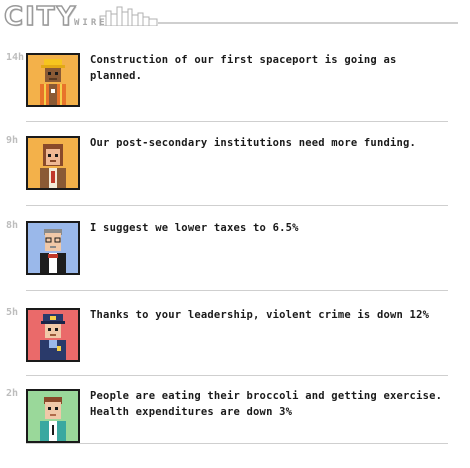 This screenshot has width=470, height=468. Describe the element at coordinates (308, 23) in the screenshot. I see `header-rule` at that location.